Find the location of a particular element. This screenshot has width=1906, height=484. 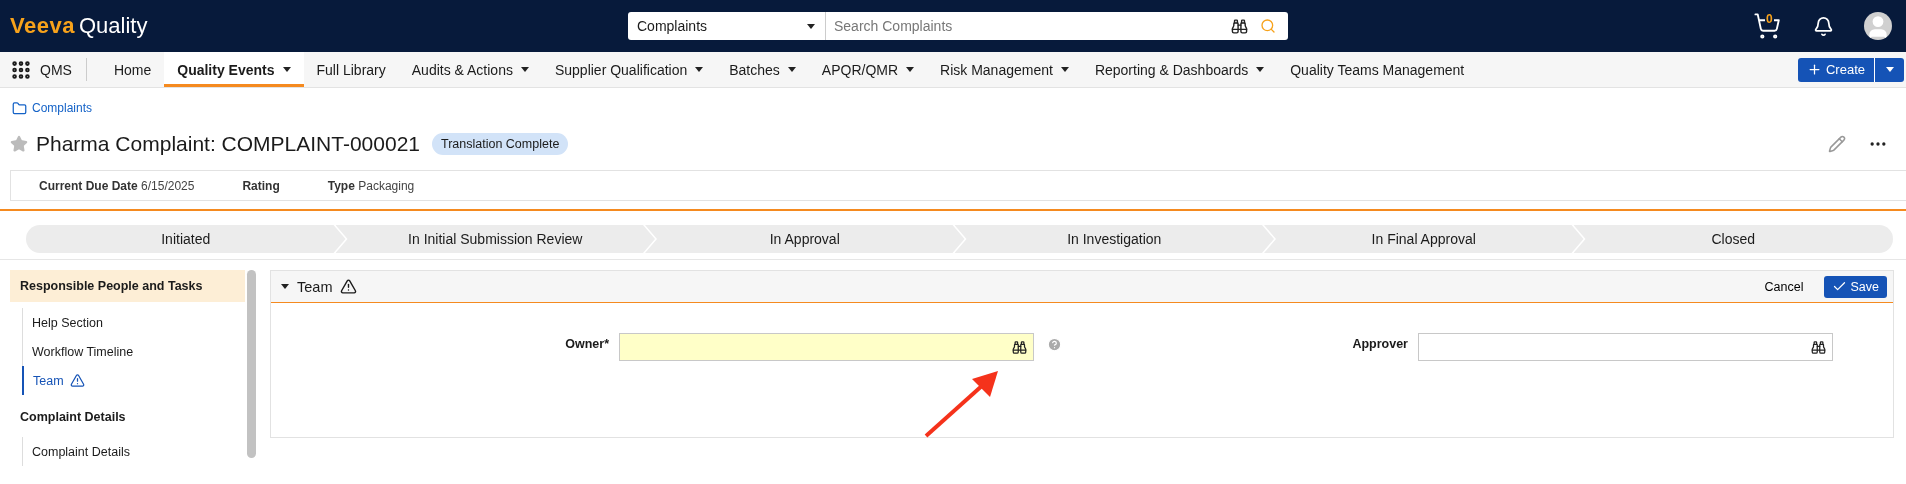

sidebar-item: Complaint Details is located at coordinates (133, 451).